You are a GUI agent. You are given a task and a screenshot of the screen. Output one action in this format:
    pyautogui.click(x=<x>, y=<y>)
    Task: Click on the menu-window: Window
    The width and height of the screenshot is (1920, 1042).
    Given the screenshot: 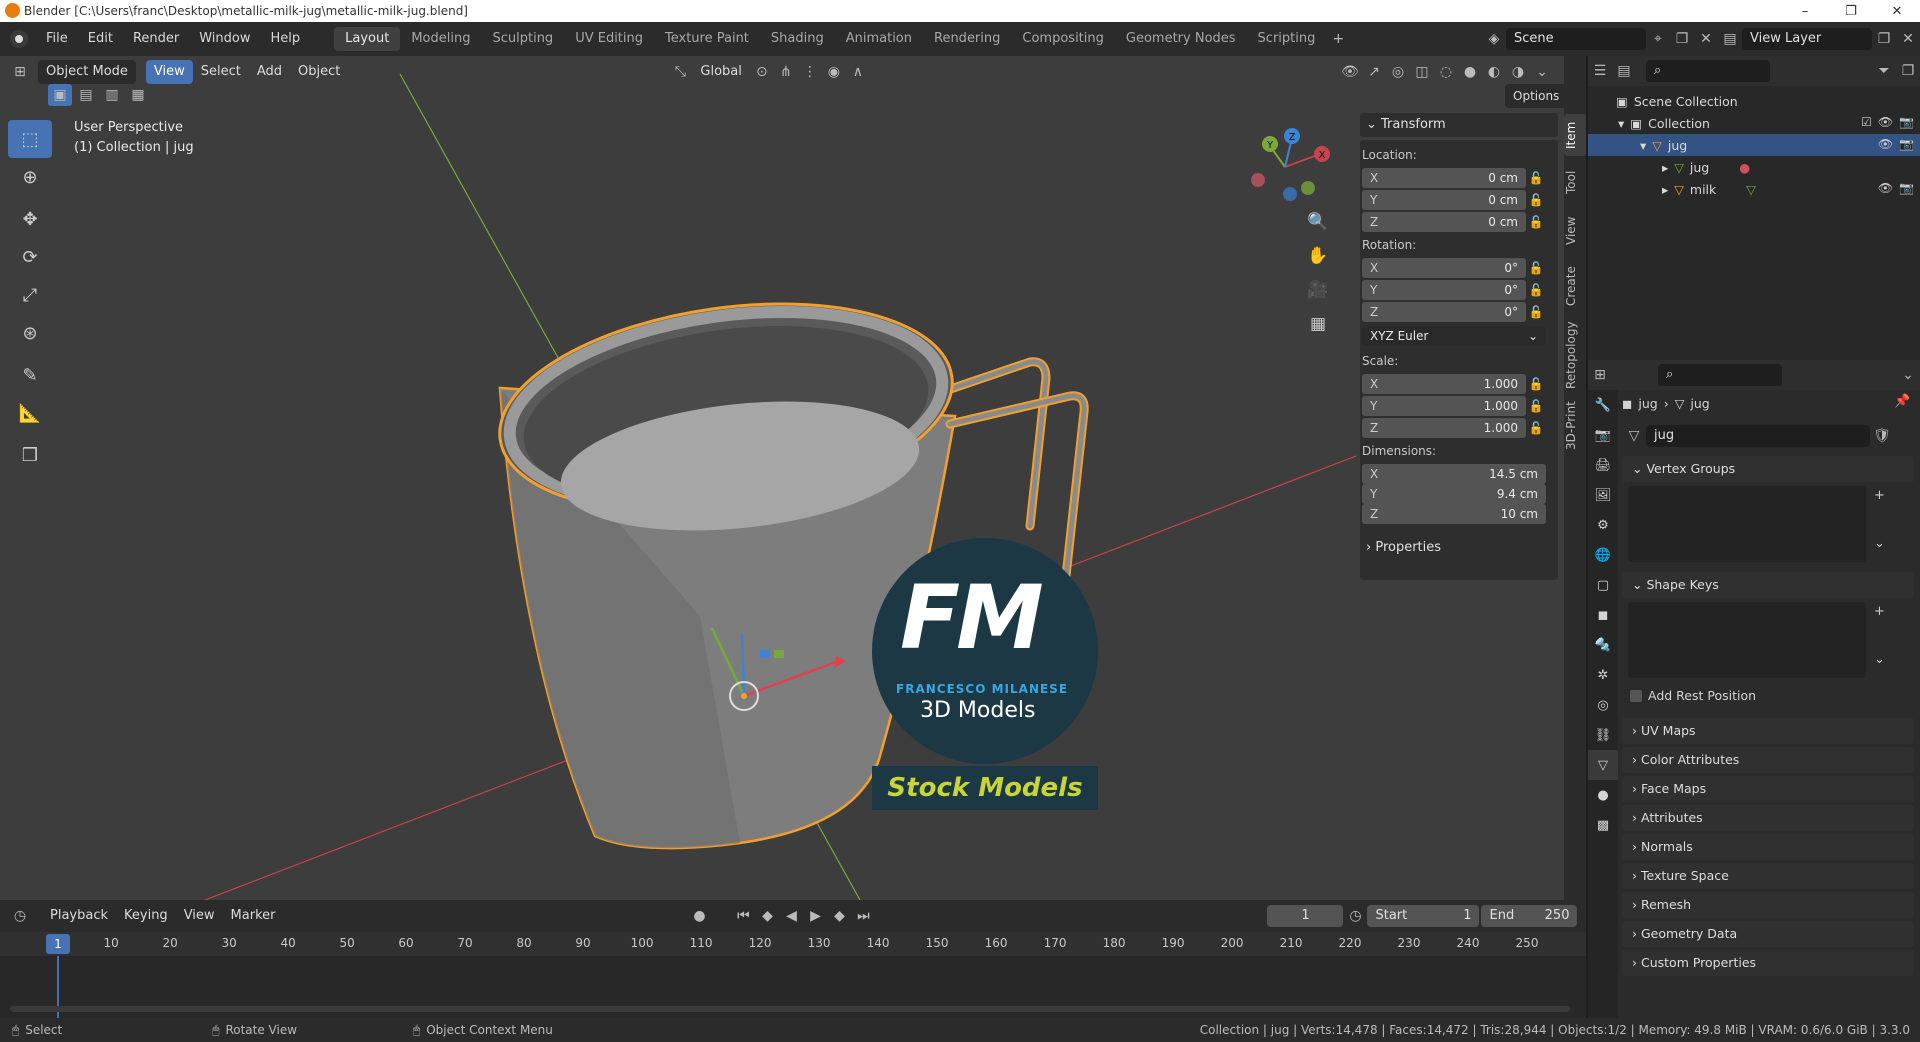 What is the action you would take?
    pyautogui.click(x=224, y=39)
    